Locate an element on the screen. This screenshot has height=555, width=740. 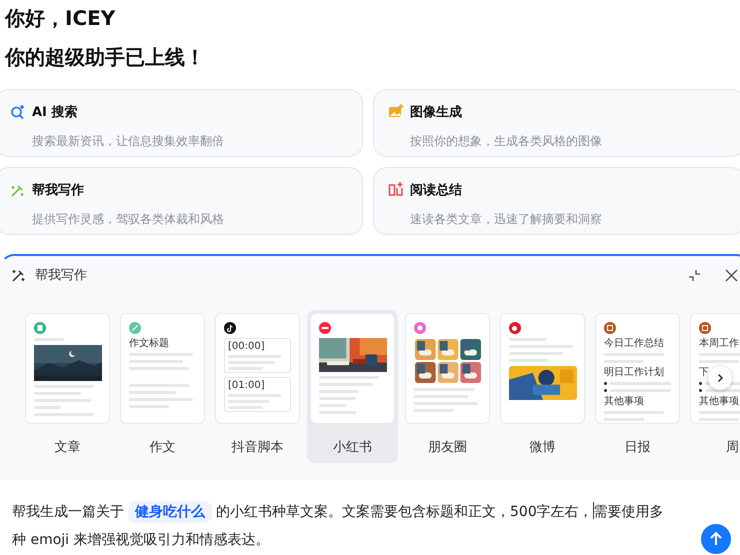
subtitle: 你的超级助手已上线！ is located at coordinates (105, 57).